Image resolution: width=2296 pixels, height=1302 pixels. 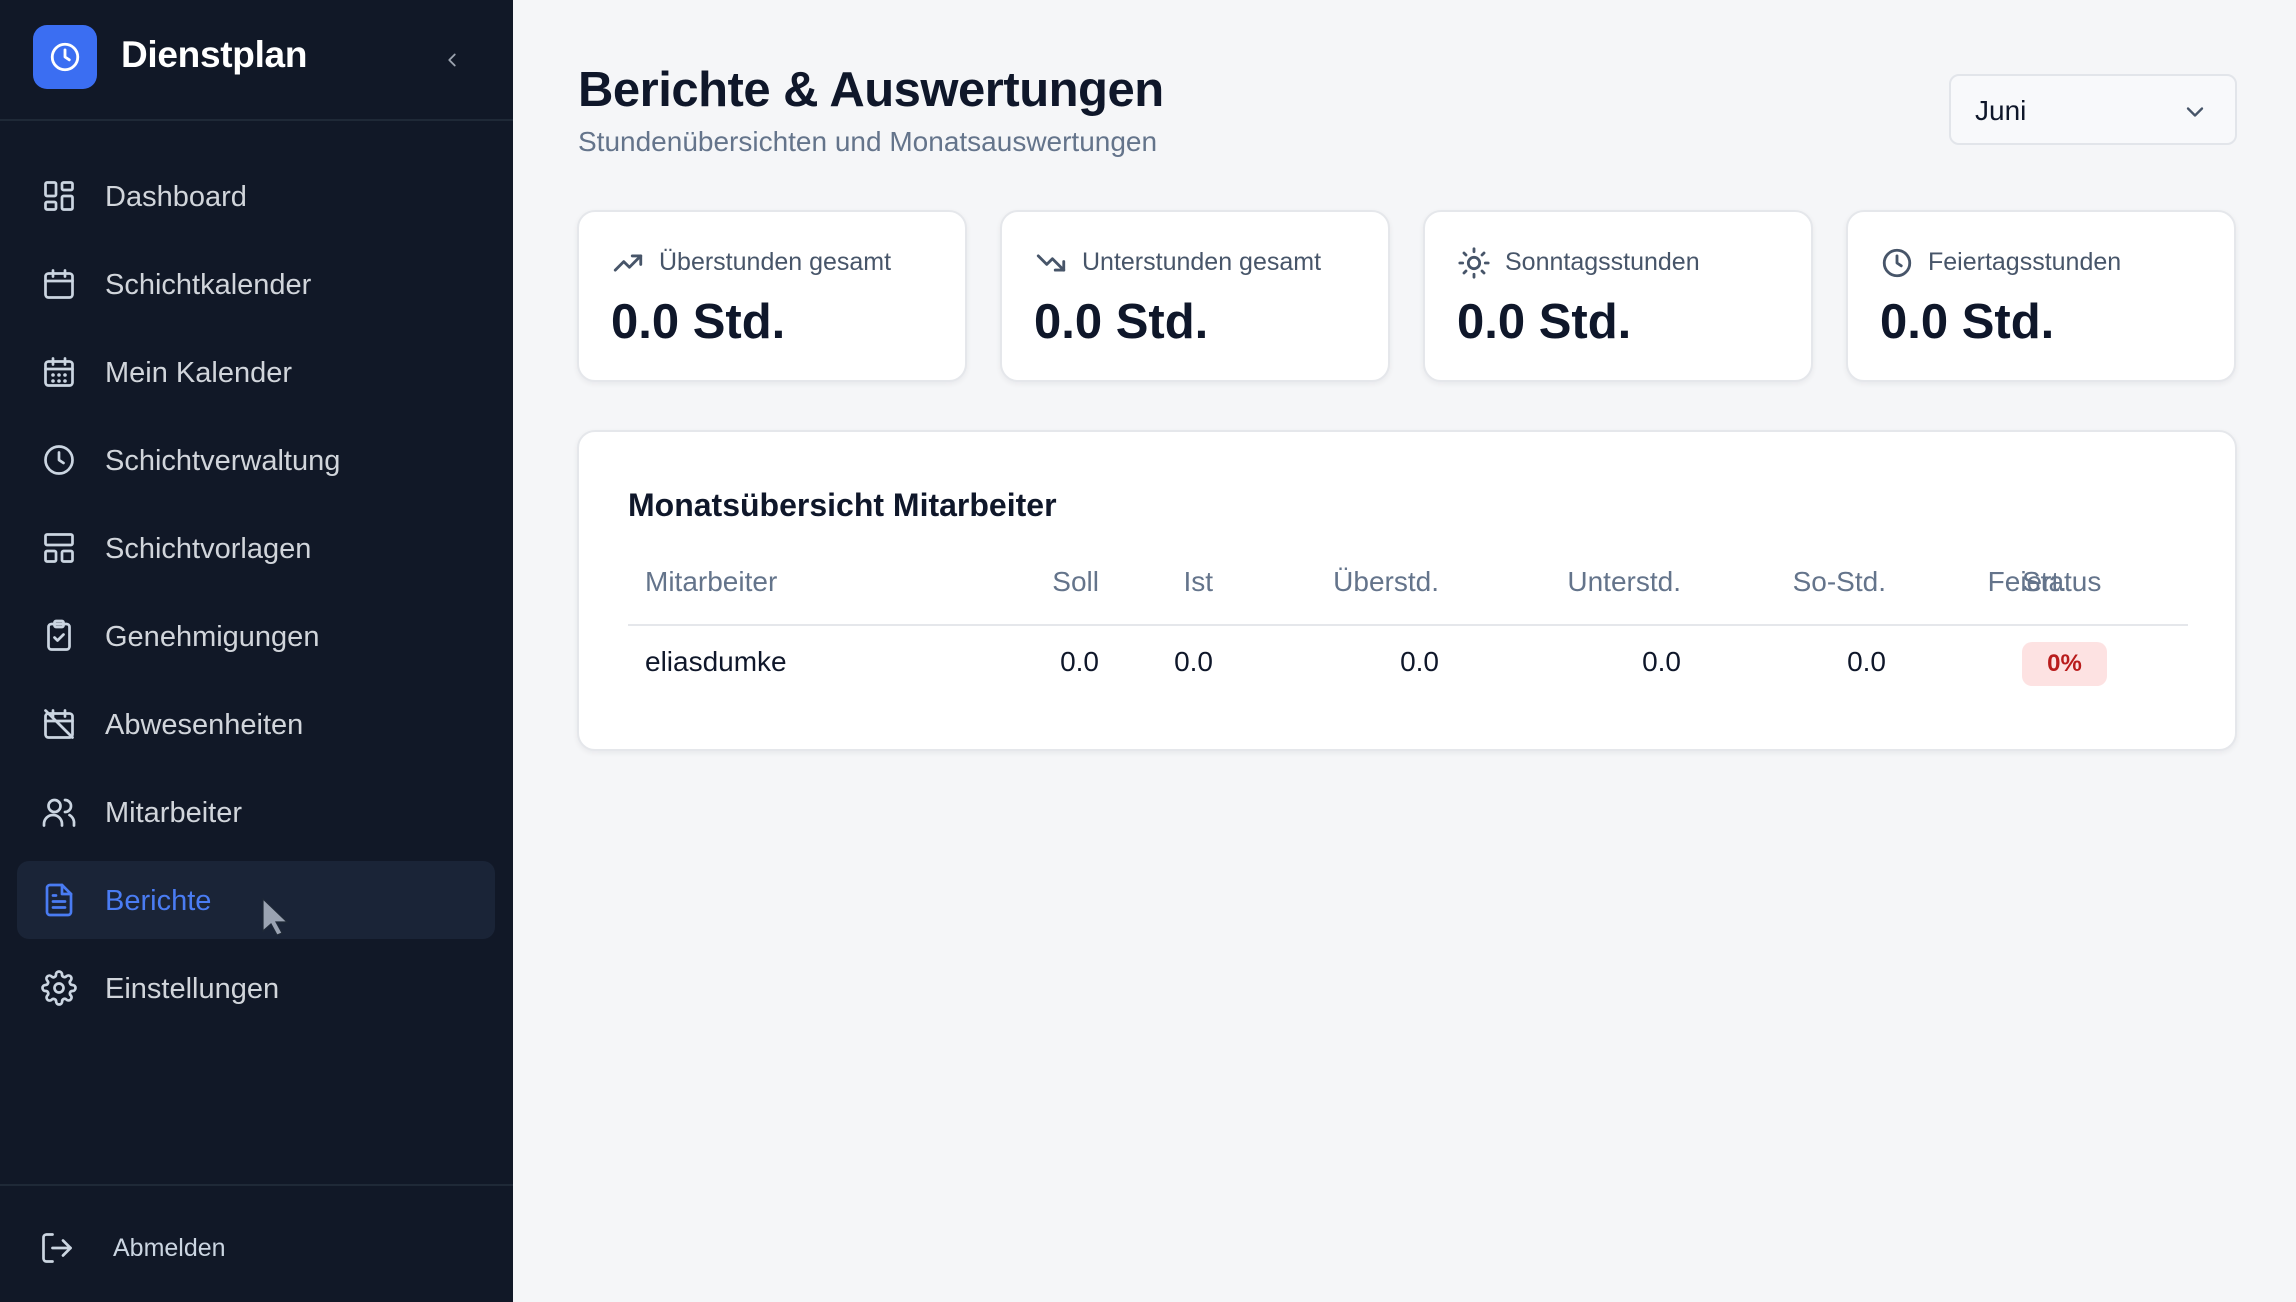 What do you see at coordinates (628, 263) in the screenshot?
I see `trending-up-icon` at bounding box center [628, 263].